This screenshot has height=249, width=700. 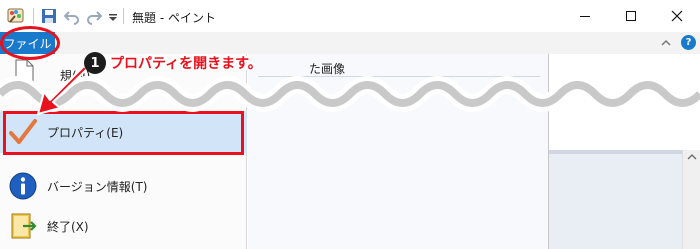 I want to click on collapse-ribbon-icon, so click(x=666, y=43).